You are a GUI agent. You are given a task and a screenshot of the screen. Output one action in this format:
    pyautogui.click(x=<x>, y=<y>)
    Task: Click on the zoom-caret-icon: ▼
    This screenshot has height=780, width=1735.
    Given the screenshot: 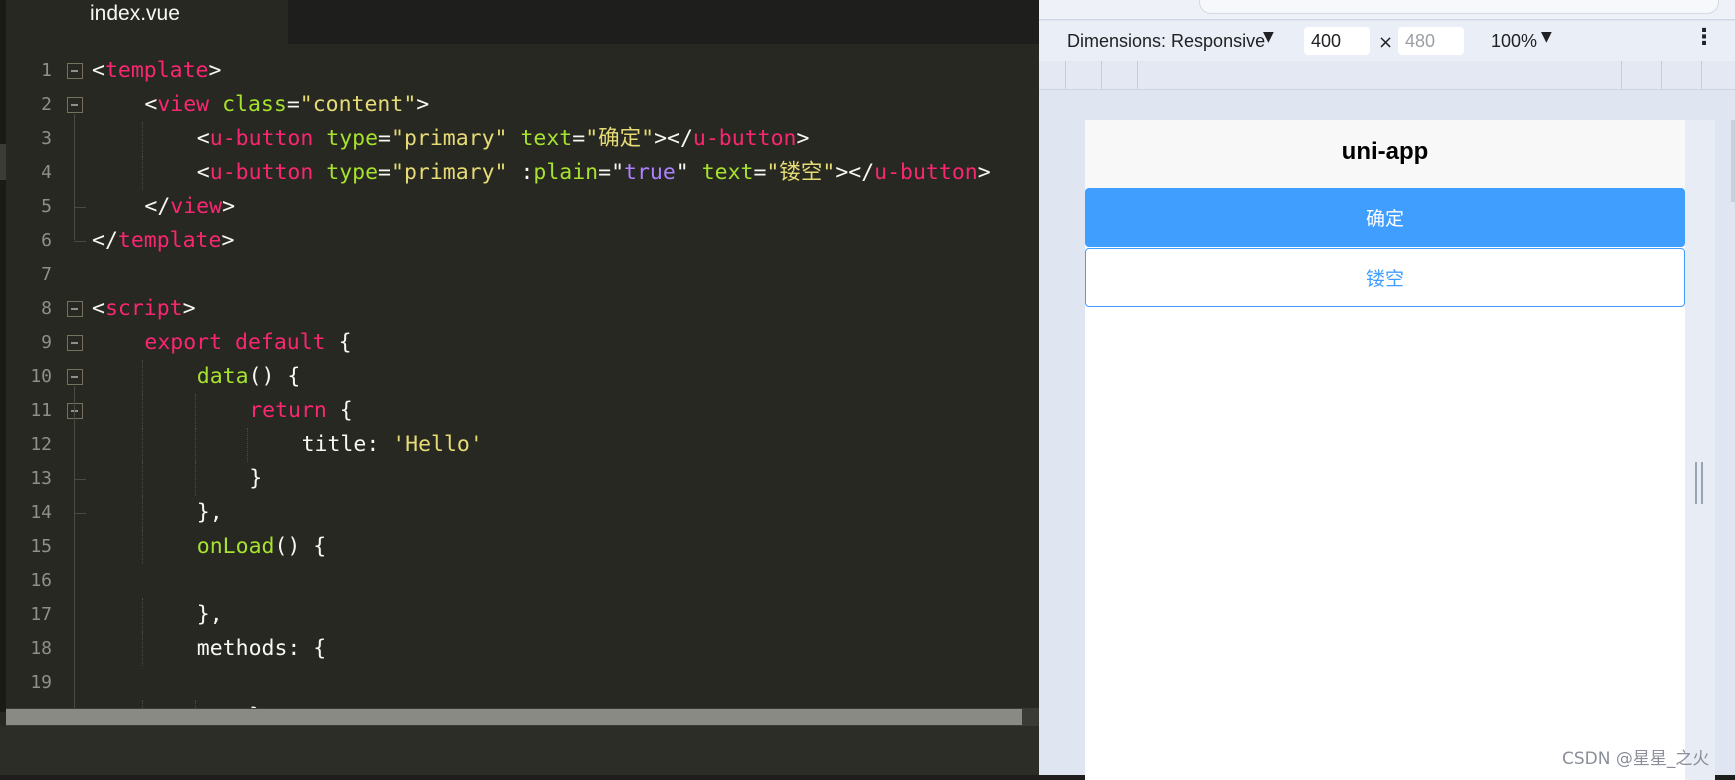 What is the action you would take?
    pyautogui.click(x=1546, y=37)
    